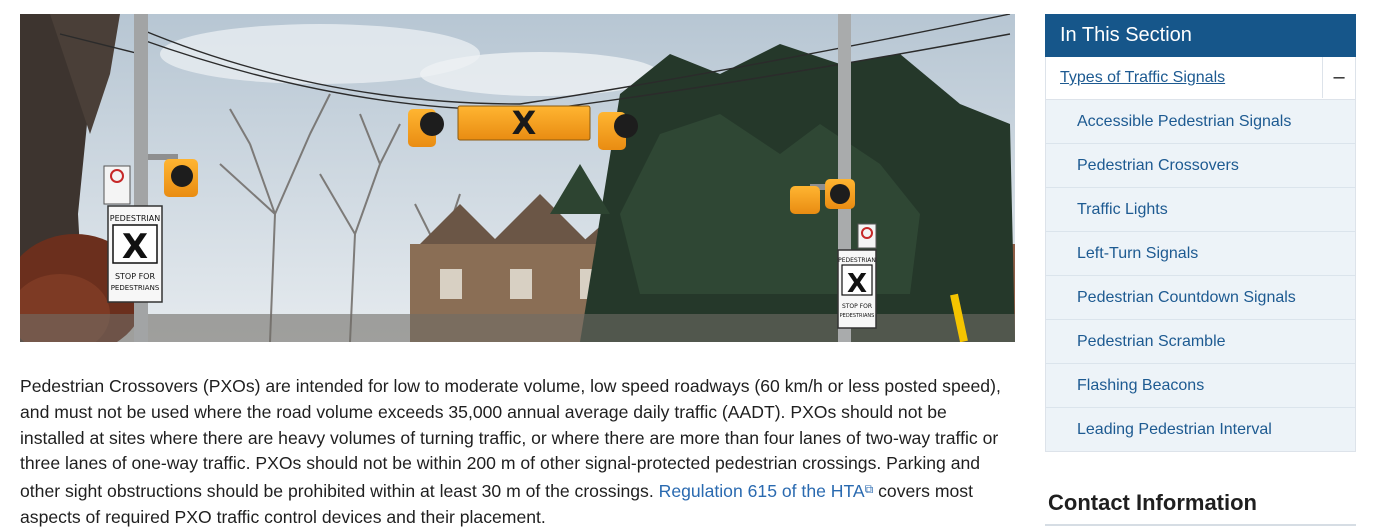 The height and width of the screenshot is (531, 1376). What do you see at coordinates (1200, 342) in the screenshot?
I see `sidebar-item-pedestrian-scramble: Pedestrian Scramble` at bounding box center [1200, 342].